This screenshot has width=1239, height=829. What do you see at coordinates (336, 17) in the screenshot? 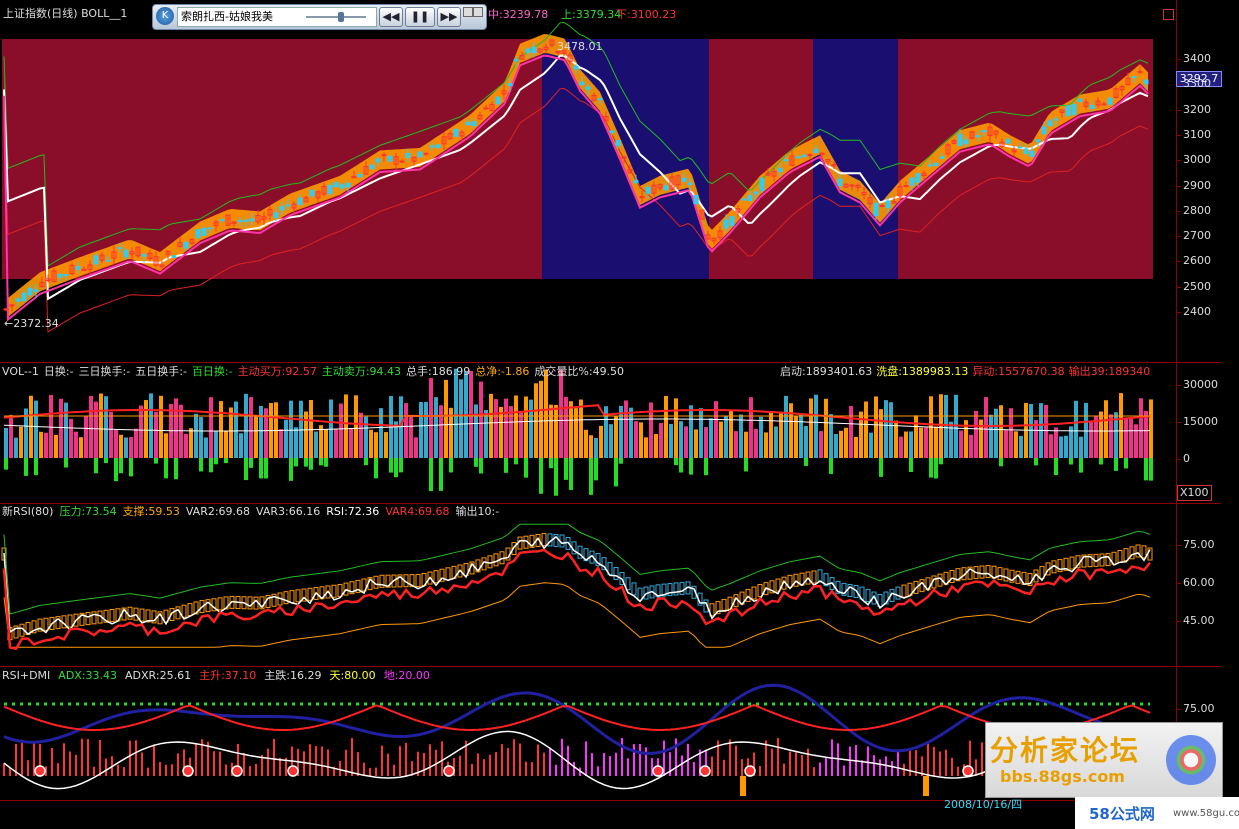
I see `volume-slider` at bounding box center [336, 17].